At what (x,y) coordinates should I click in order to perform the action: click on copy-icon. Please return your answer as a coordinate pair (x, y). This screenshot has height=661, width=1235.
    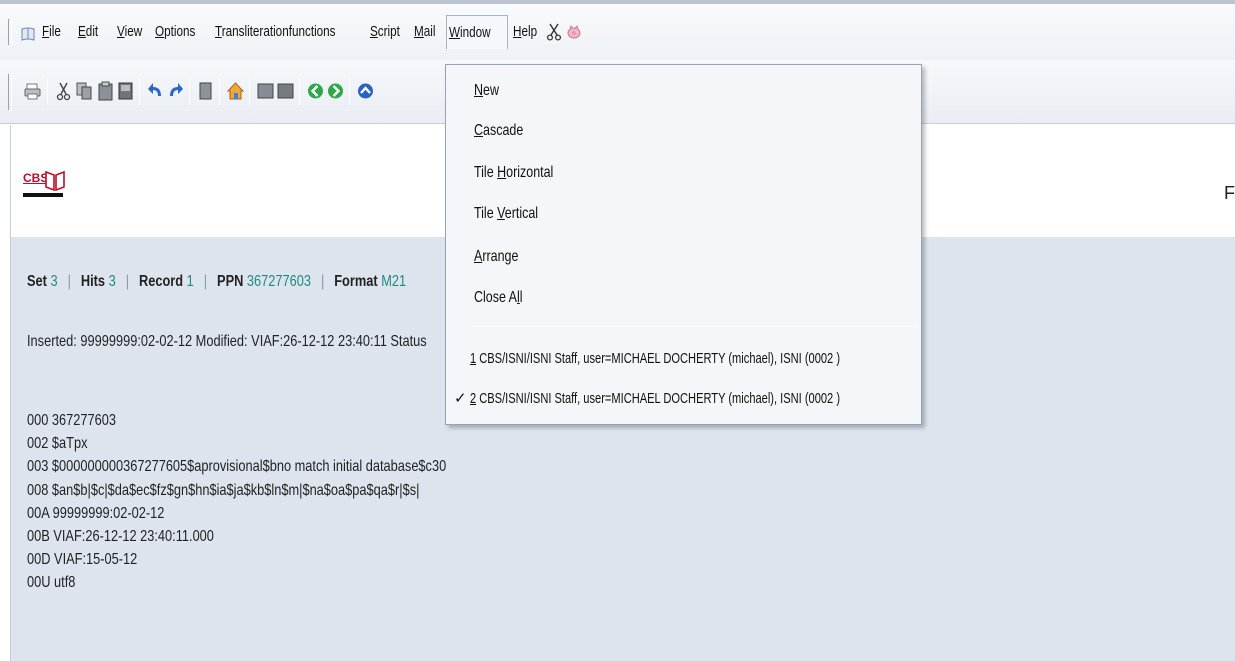
    Looking at the image, I should click on (84, 91).